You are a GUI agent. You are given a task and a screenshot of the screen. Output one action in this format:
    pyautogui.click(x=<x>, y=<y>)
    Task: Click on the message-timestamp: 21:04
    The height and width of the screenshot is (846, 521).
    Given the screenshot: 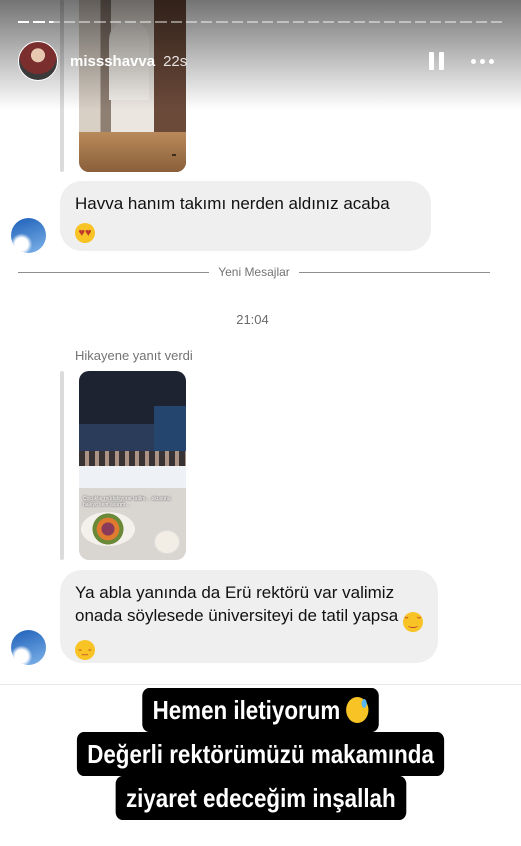 What is the action you would take?
    pyautogui.click(x=252, y=319)
    